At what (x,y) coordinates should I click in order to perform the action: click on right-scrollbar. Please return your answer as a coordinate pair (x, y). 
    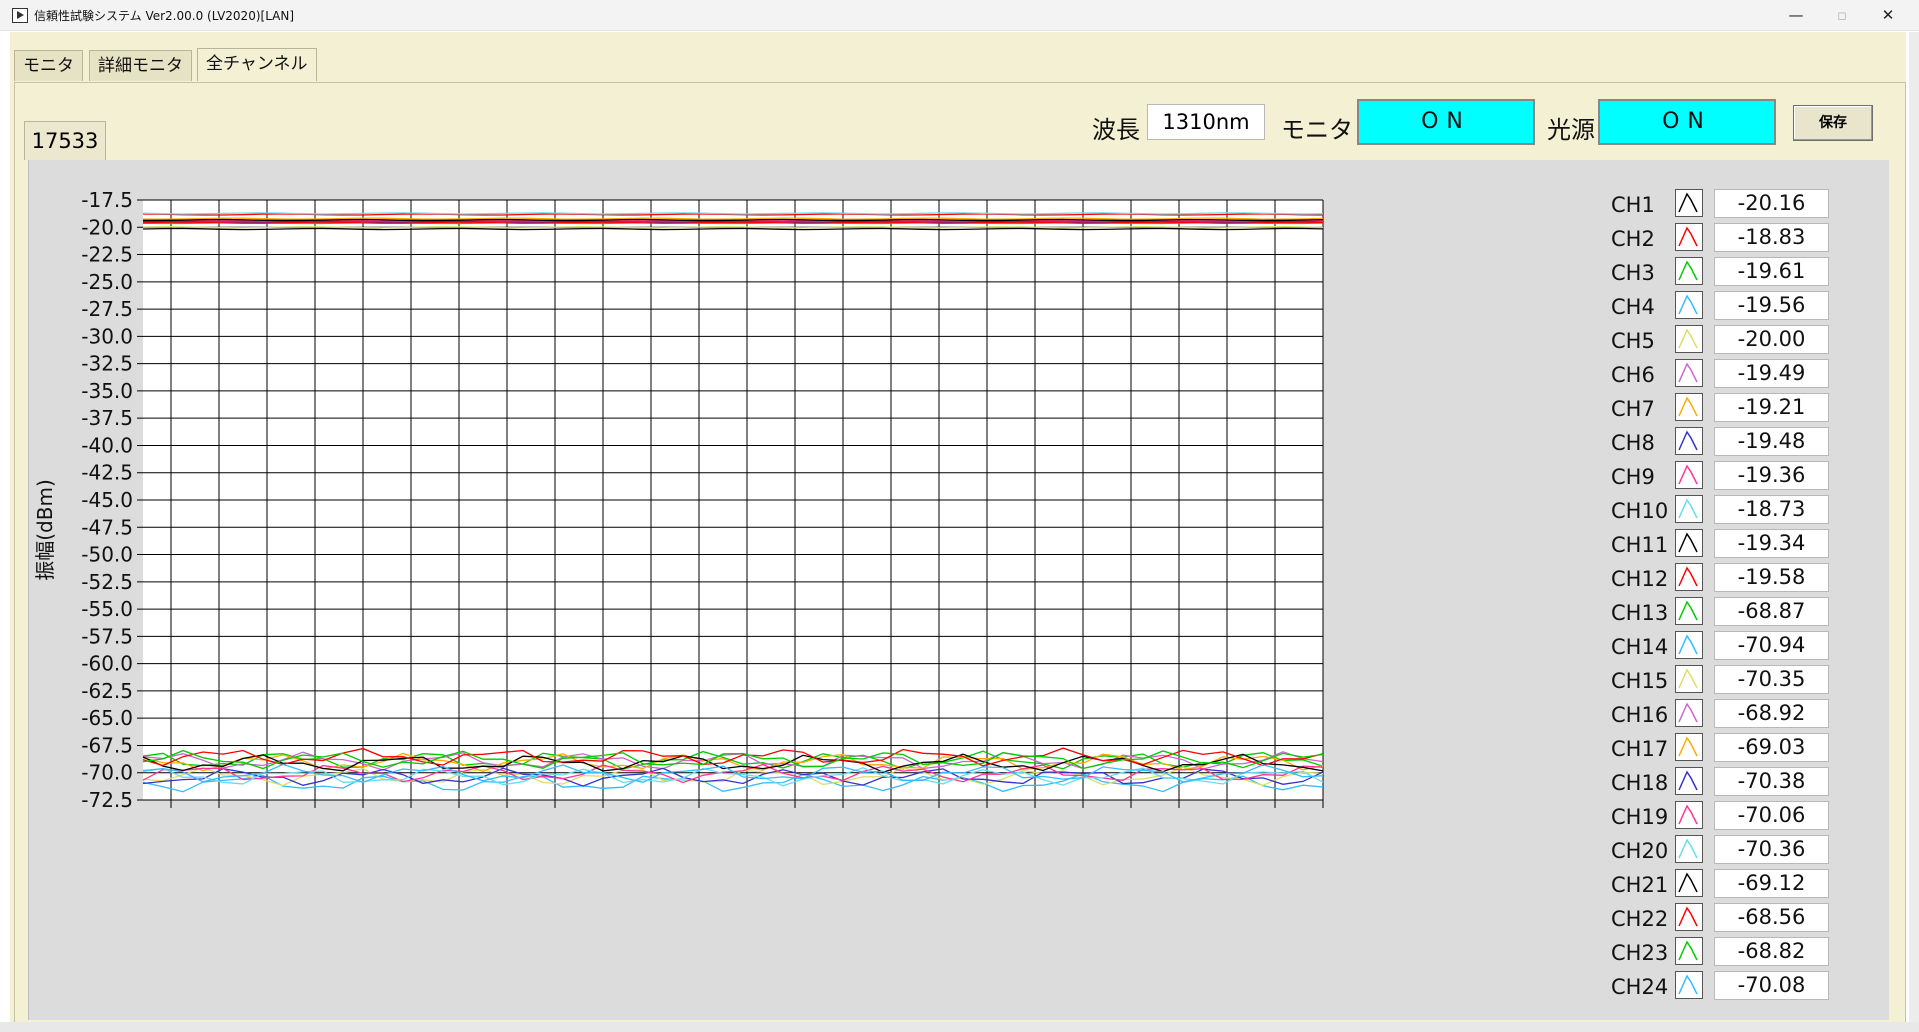
    Looking at the image, I should click on (1914, 527).